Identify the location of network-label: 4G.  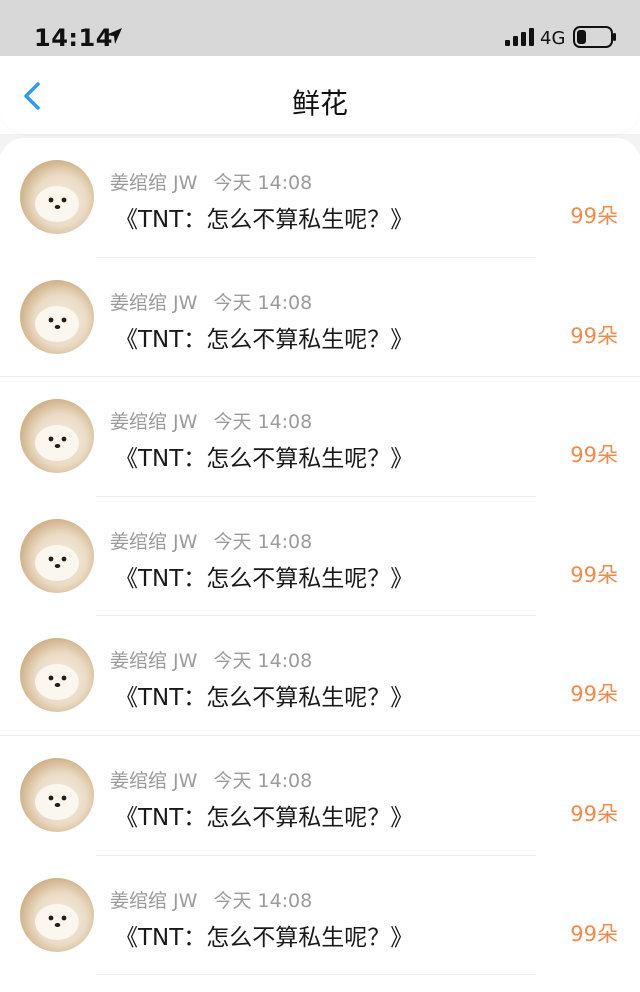
(553, 38).